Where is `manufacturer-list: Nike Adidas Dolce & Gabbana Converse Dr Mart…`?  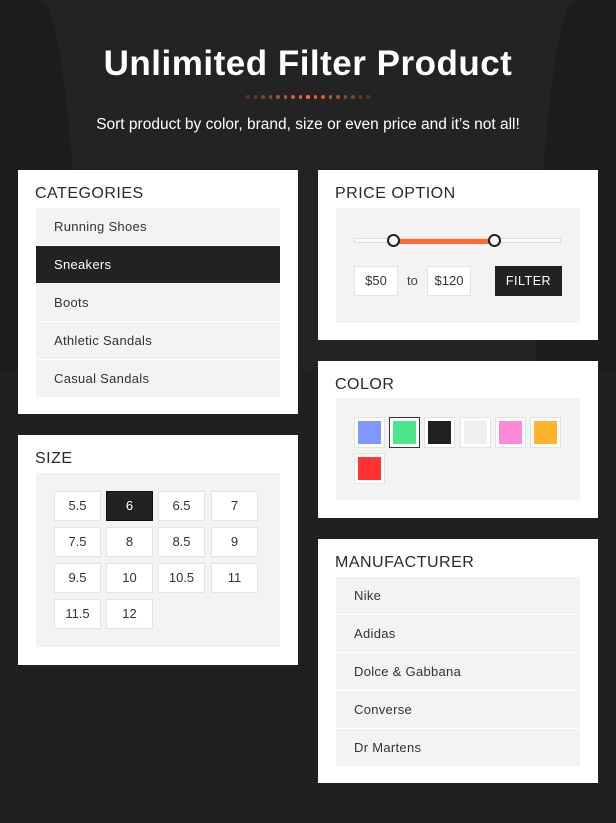
manufacturer-list: Nike Adidas Dolce & Gabbana Converse Dr Mart… is located at coordinates (458, 672).